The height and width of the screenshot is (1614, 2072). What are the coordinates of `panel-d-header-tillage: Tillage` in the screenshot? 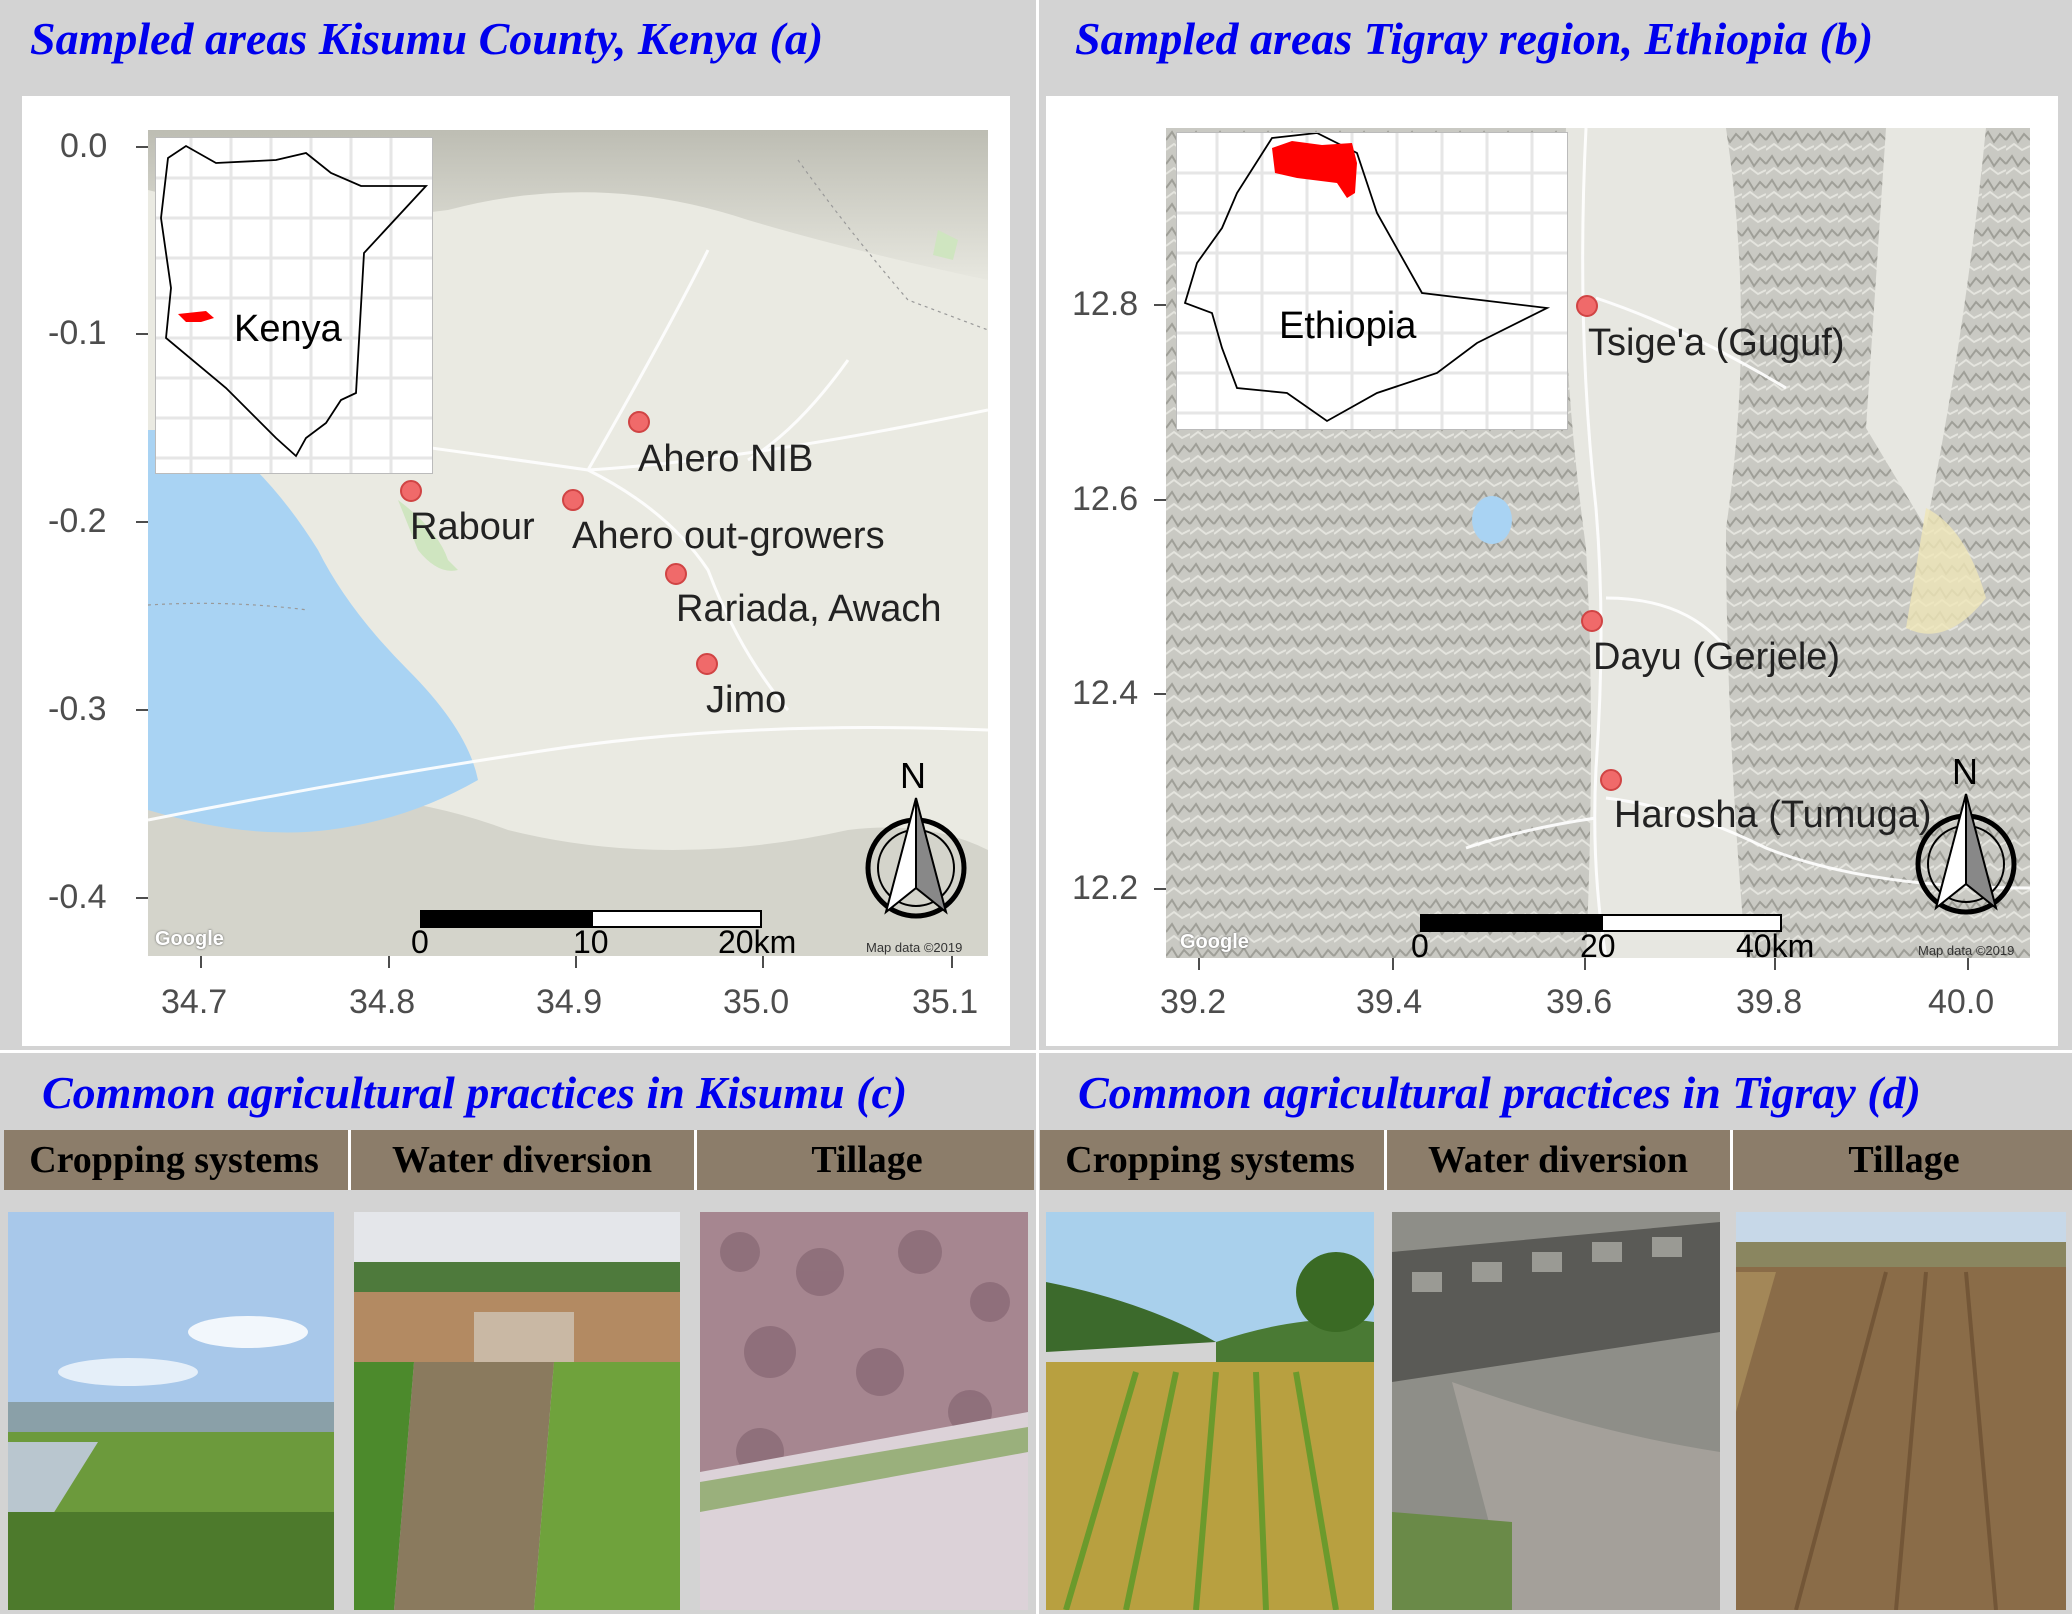 It's located at (1901, 1160).